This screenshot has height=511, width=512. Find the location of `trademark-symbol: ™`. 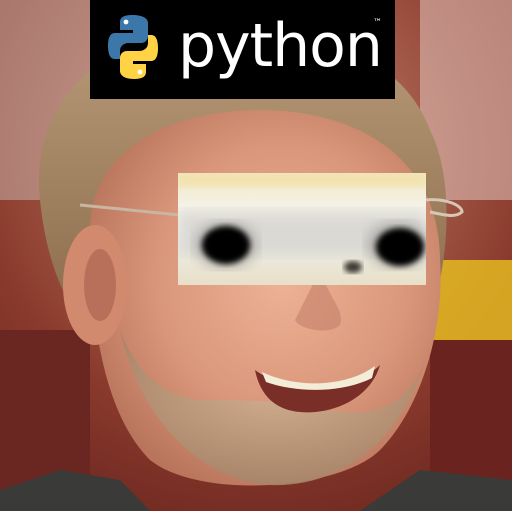

trademark-symbol: ™ is located at coordinates (377, 23).